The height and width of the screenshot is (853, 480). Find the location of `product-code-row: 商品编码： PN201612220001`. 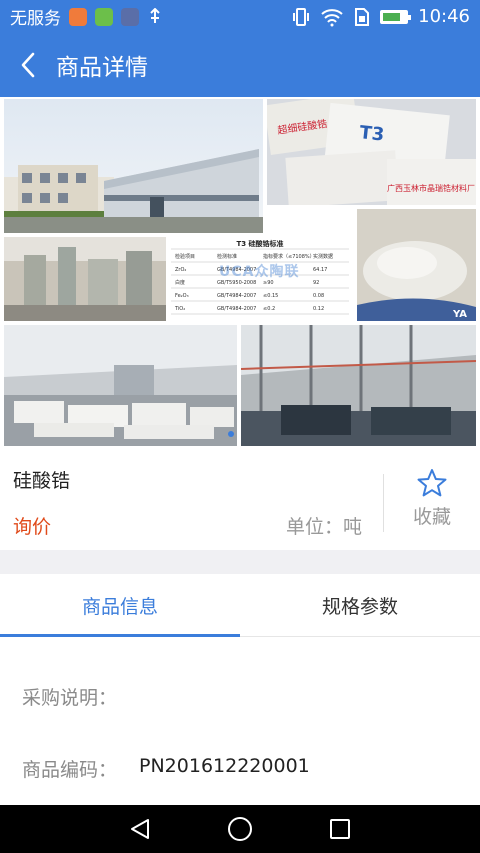

product-code-row: 商品编码： PN201612220001 is located at coordinates (166, 768).